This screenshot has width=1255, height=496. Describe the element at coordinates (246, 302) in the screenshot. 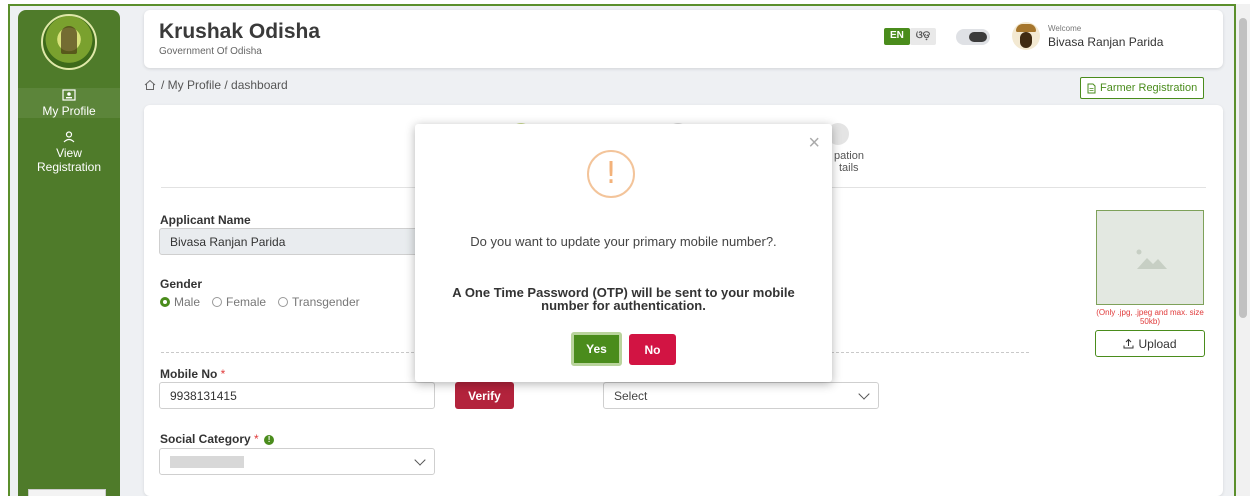

I see `gender-option-label: Female` at that location.